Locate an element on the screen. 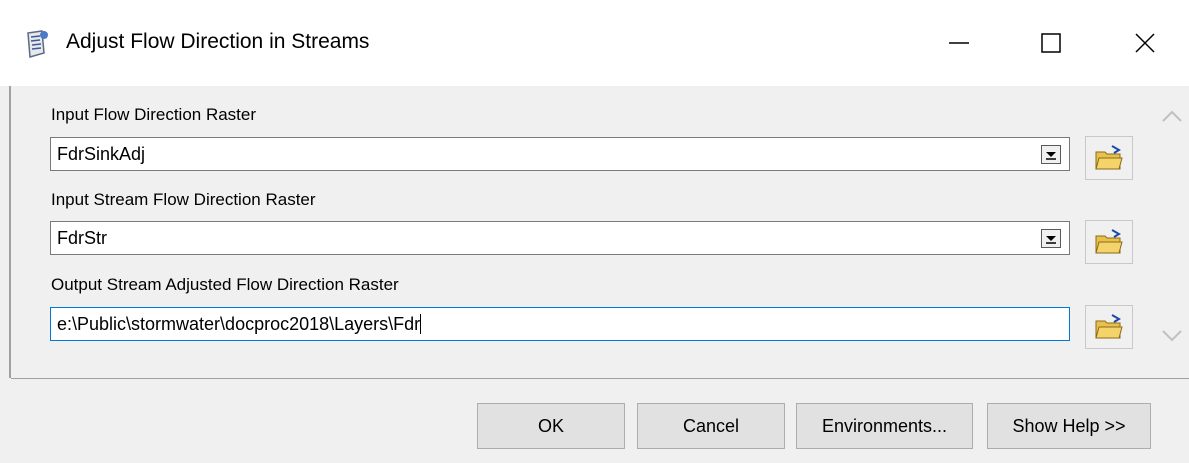 This screenshot has height=463, width=1189. maximize-button is located at coordinates (1051, 43).